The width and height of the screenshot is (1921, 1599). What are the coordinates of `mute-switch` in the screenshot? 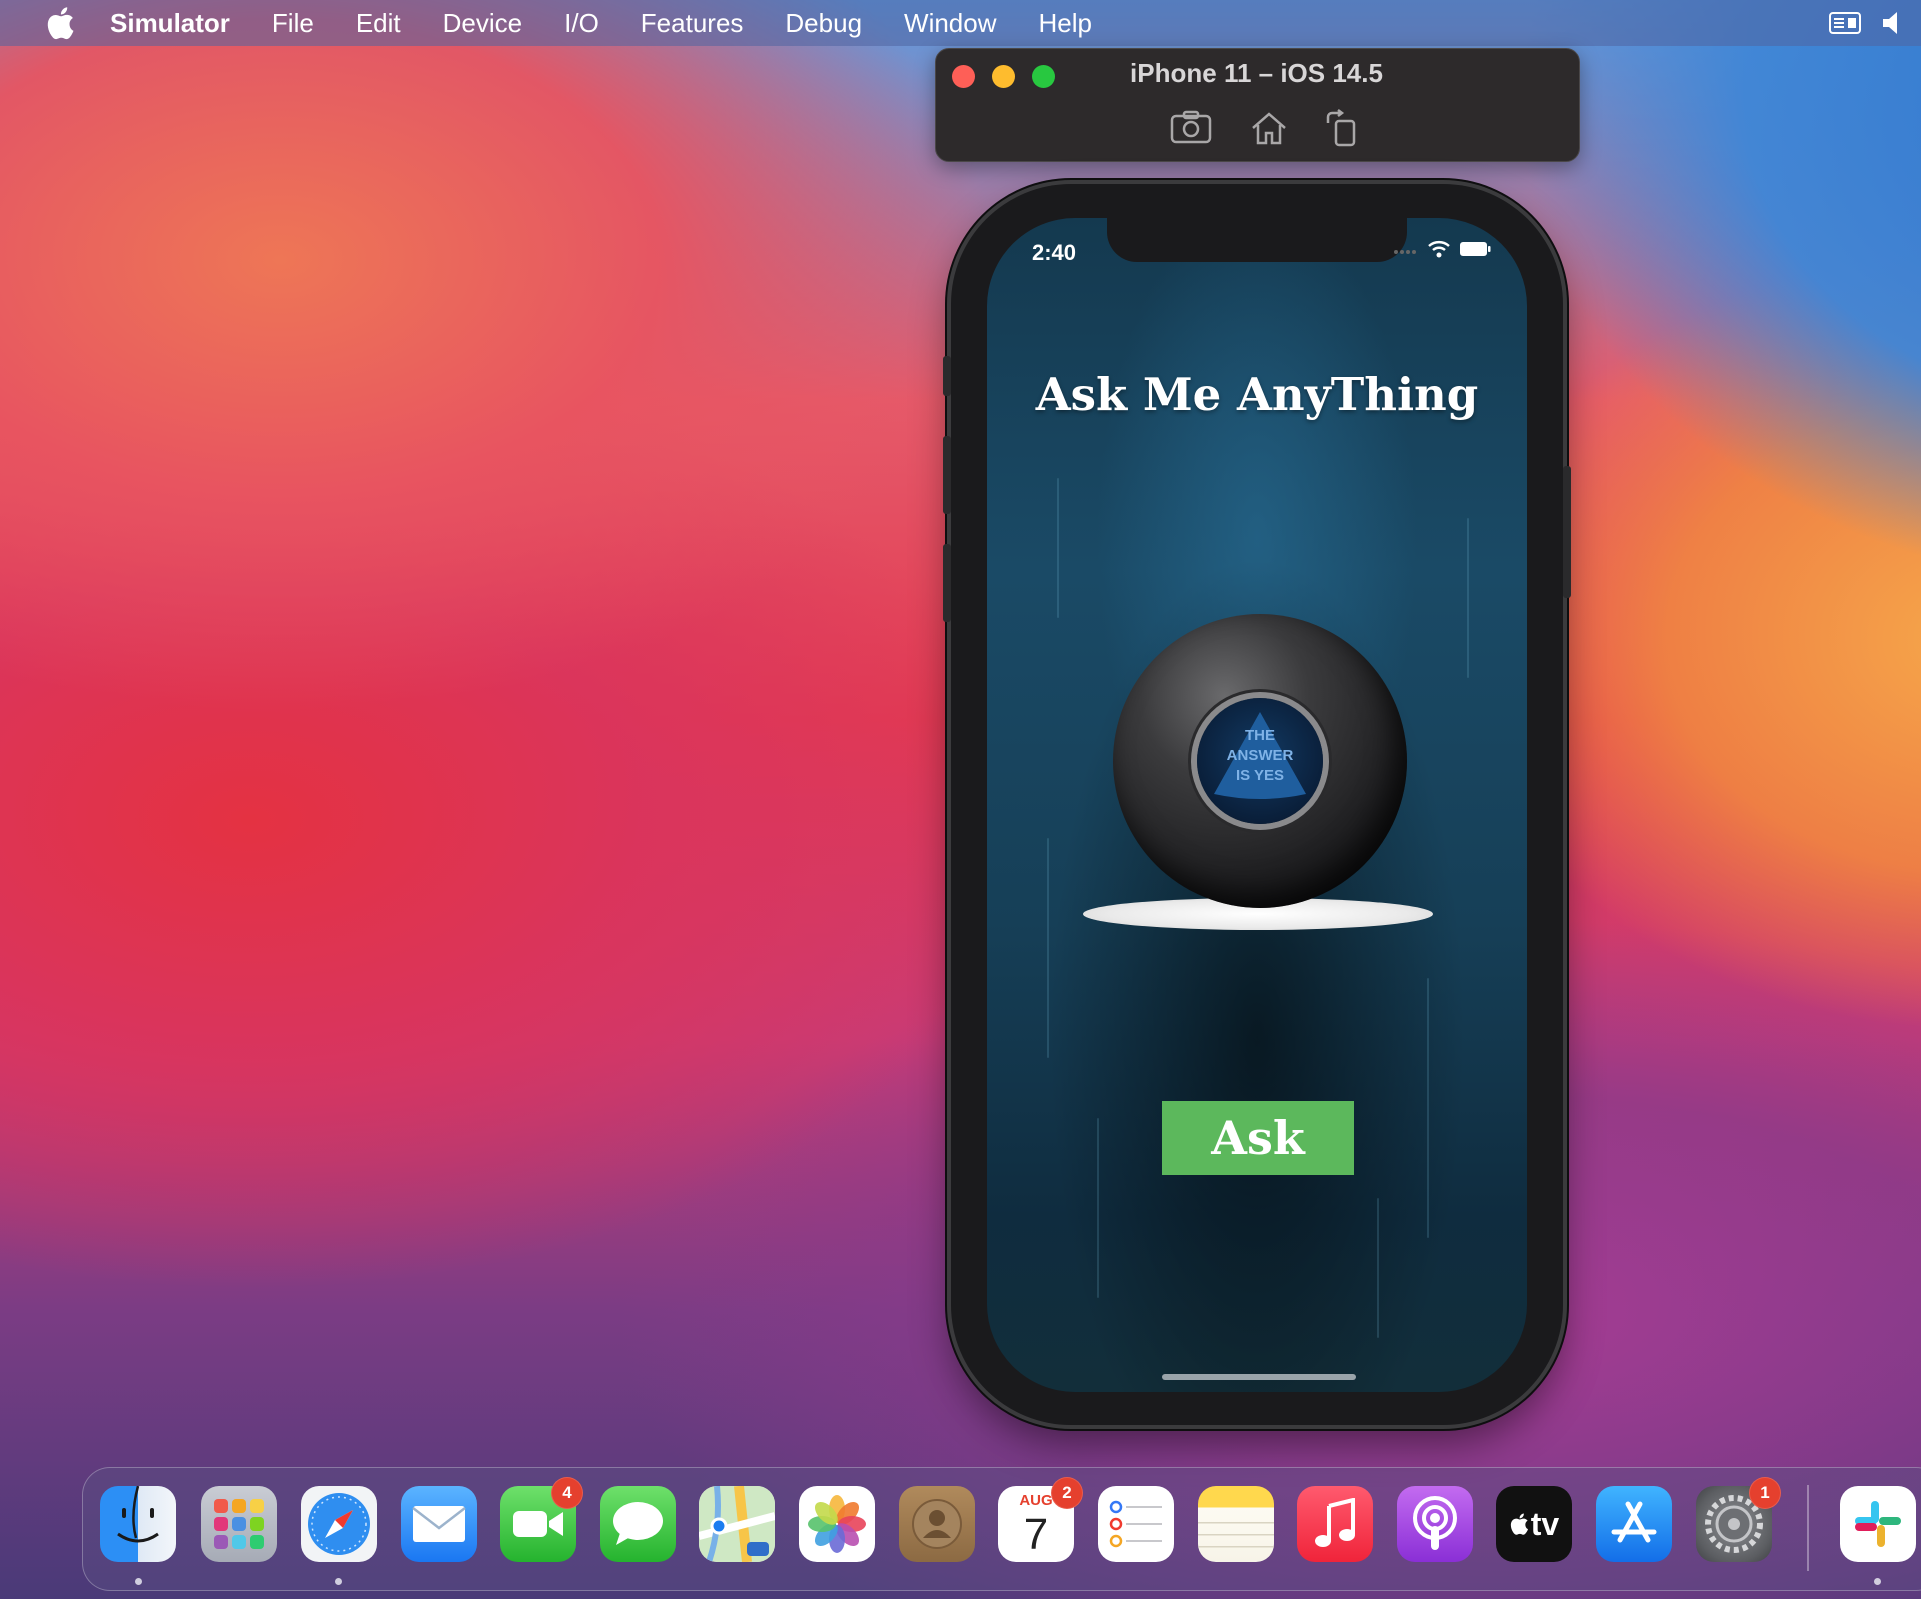 It's located at (947, 376).